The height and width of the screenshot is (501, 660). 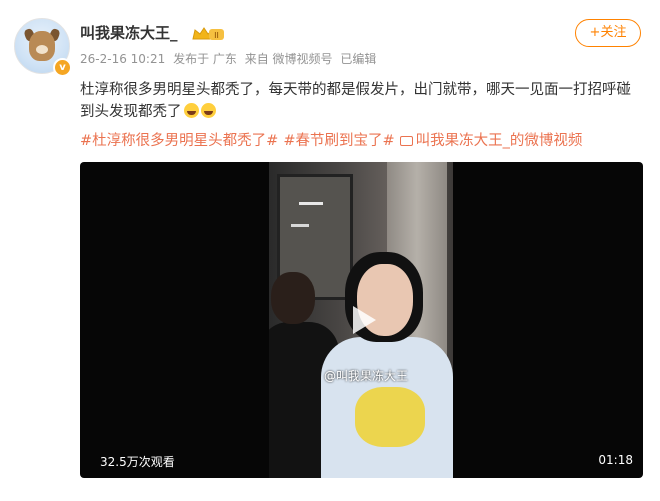 I want to click on video-watermark: @叫我果冻大王, so click(x=366, y=376).